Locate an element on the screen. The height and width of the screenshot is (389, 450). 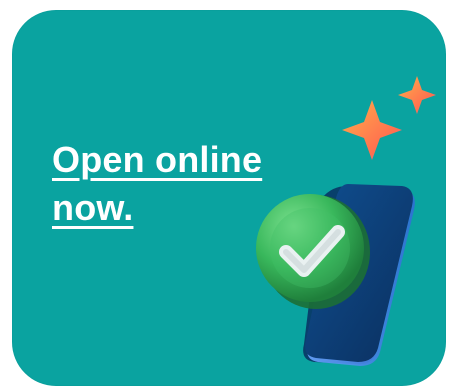
sparkles-icon is located at coordinates (389, 118).